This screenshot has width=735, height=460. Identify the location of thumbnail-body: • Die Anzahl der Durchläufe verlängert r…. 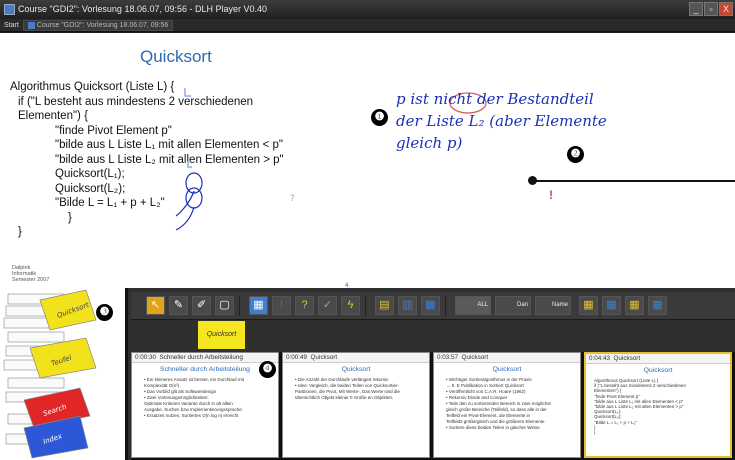
(356, 387).